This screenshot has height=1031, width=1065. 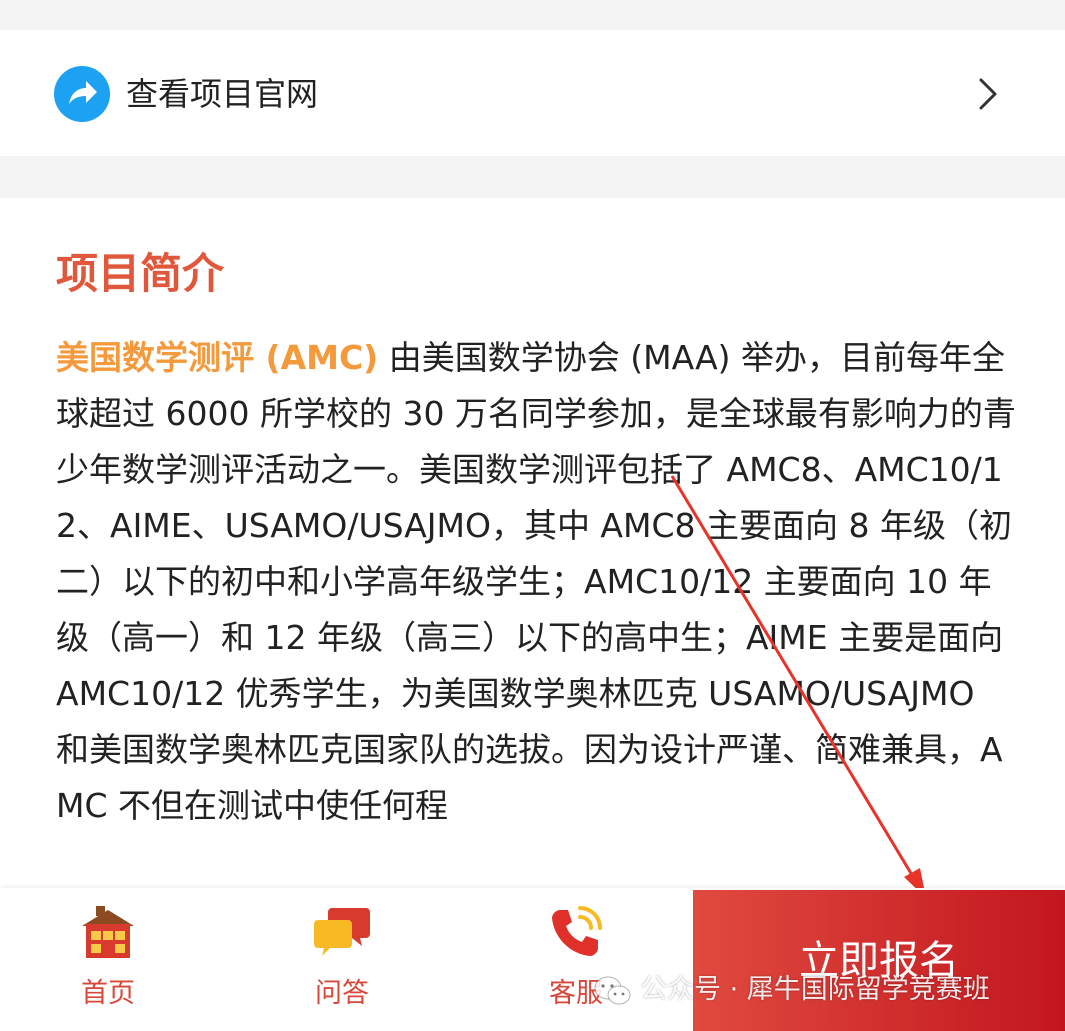 What do you see at coordinates (815, 989) in the screenshot?
I see `watermark-text: 公众号 · 犀牛国际留学竞赛班` at bounding box center [815, 989].